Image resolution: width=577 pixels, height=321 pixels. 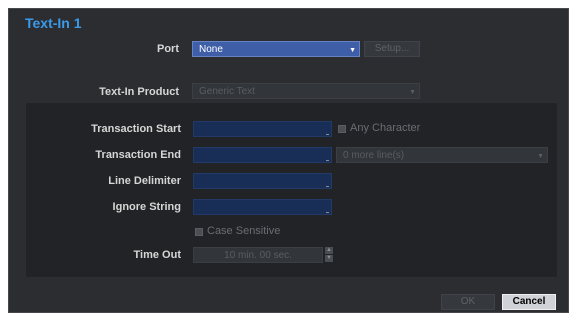 What do you see at coordinates (227, 91) in the screenshot?
I see `text-in-product-value: Generic Text` at bounding box center [227, 91].